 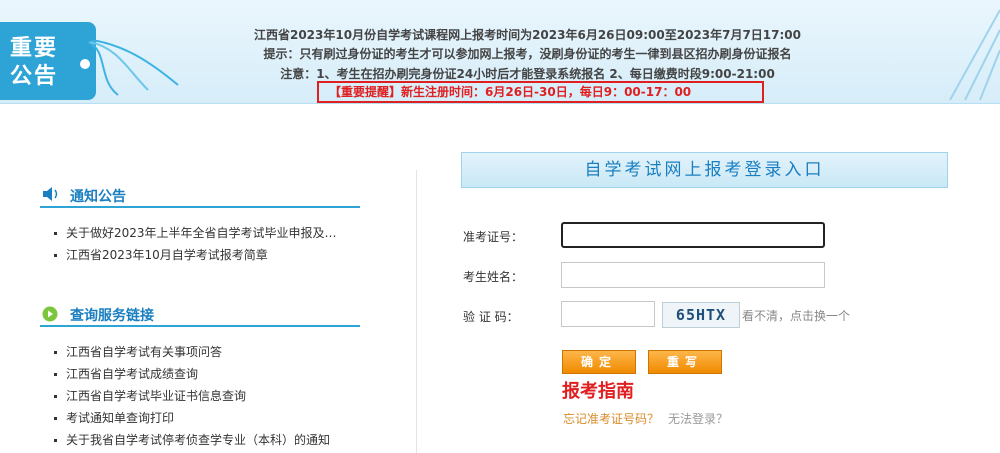 What do you see at coordinates (608, 314) in the screenshot?
I see `captcha-input` at bounding box center [608, 314].